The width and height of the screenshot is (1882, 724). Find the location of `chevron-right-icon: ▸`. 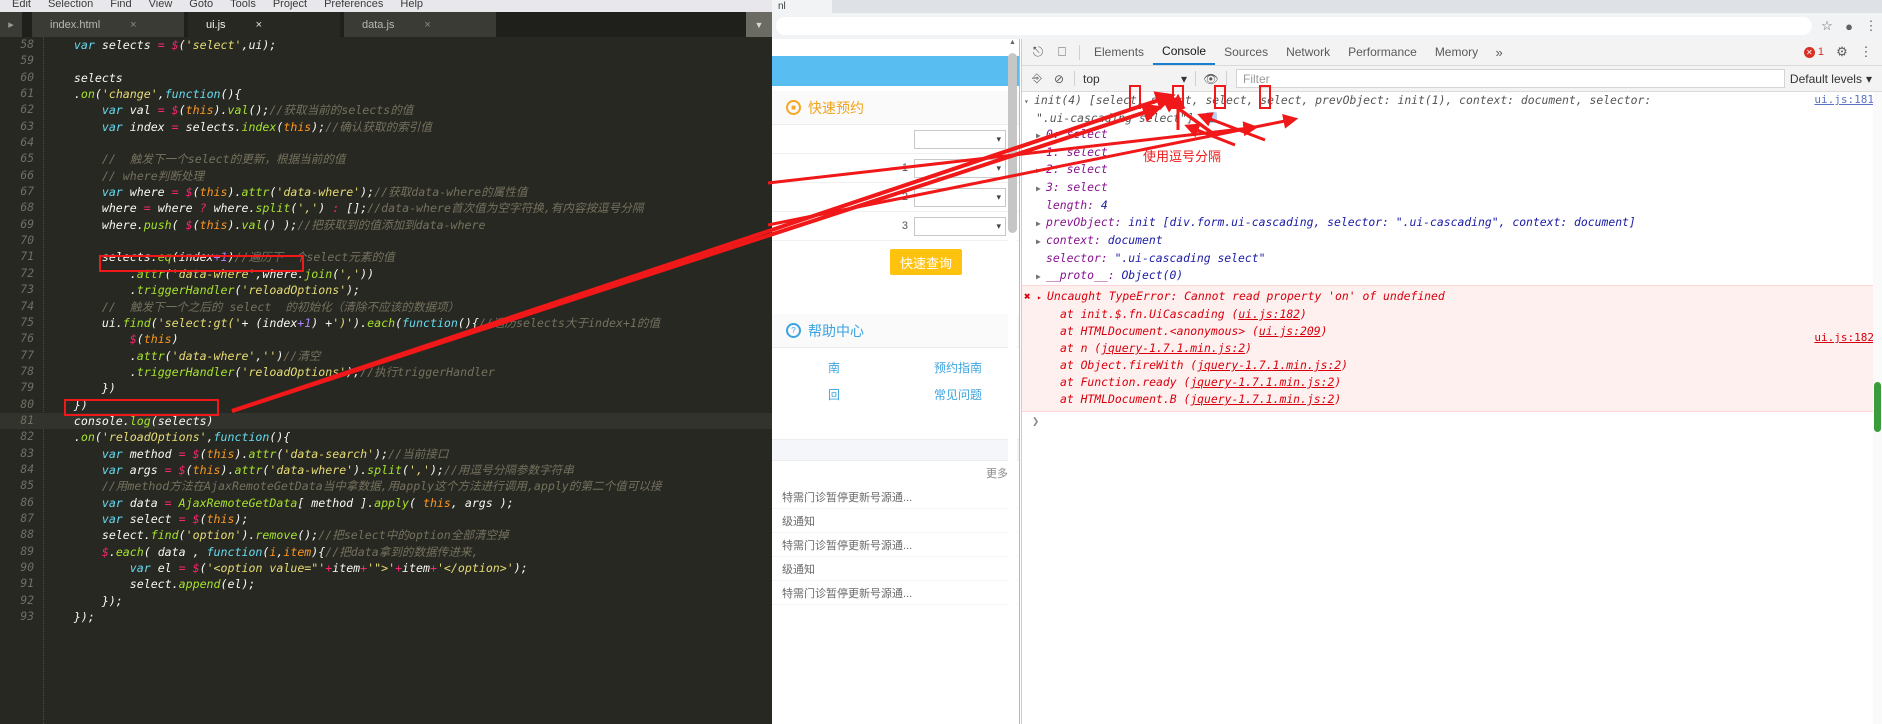

chevron-right-icon: ▸ is located at coordinates (11, 24).